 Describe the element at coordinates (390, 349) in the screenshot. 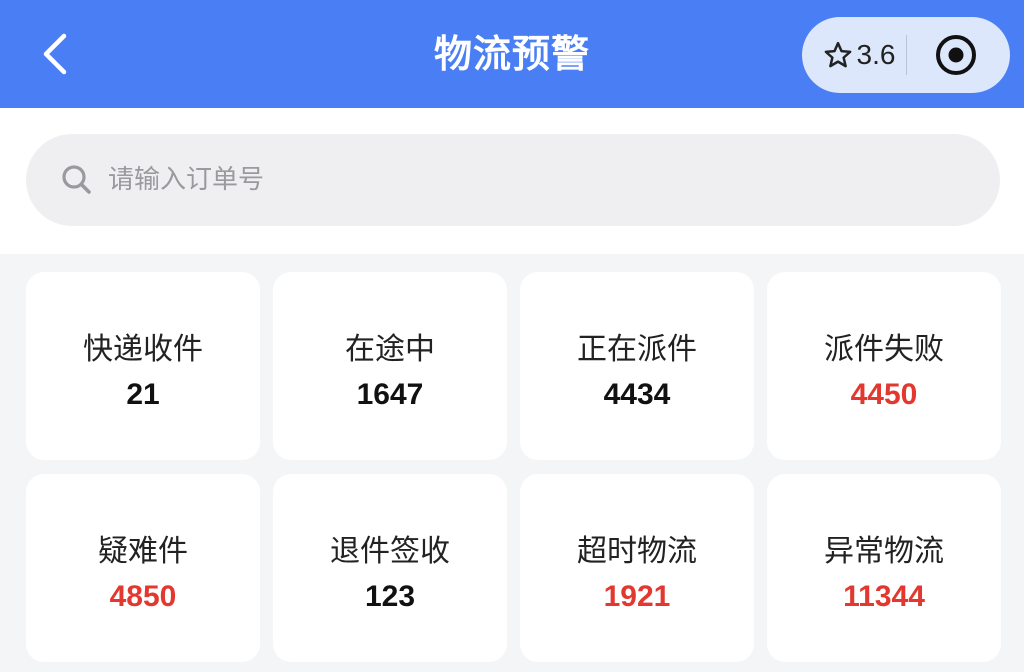

I see `card-label: 在途中` at that location.